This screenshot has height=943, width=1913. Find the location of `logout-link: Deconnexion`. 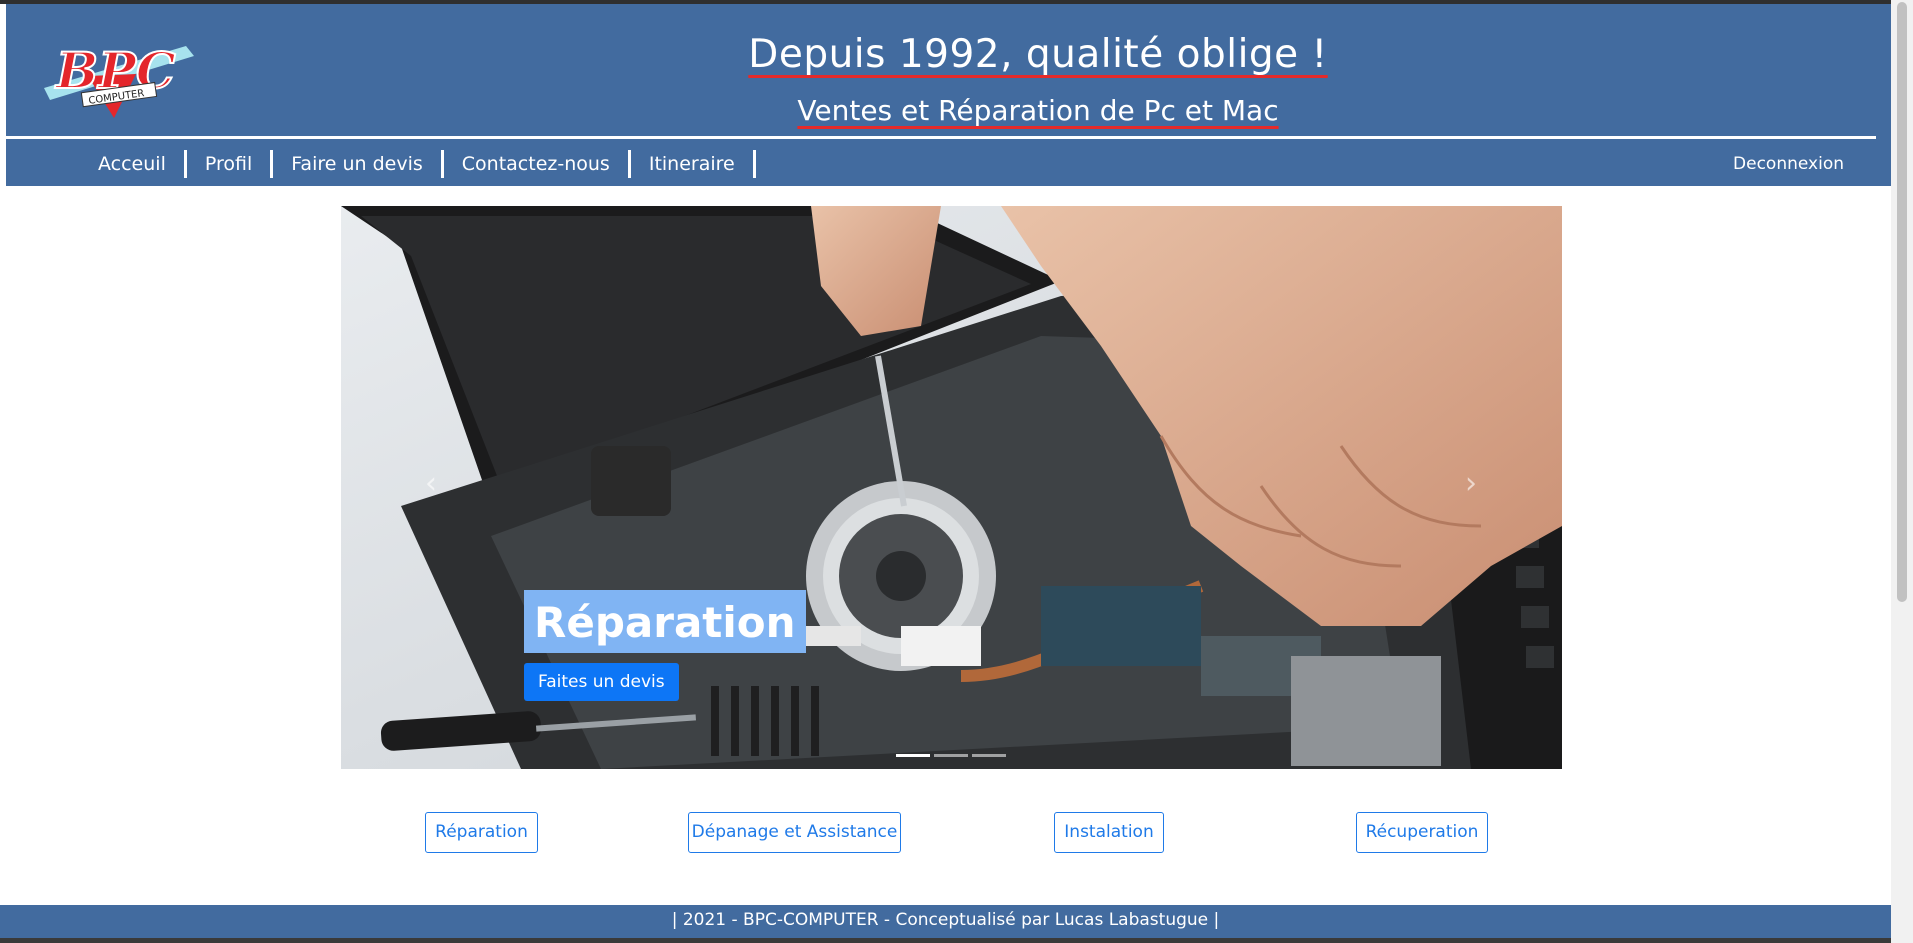

logout-link: Deconnexion is located at coordinates (1788, 164).